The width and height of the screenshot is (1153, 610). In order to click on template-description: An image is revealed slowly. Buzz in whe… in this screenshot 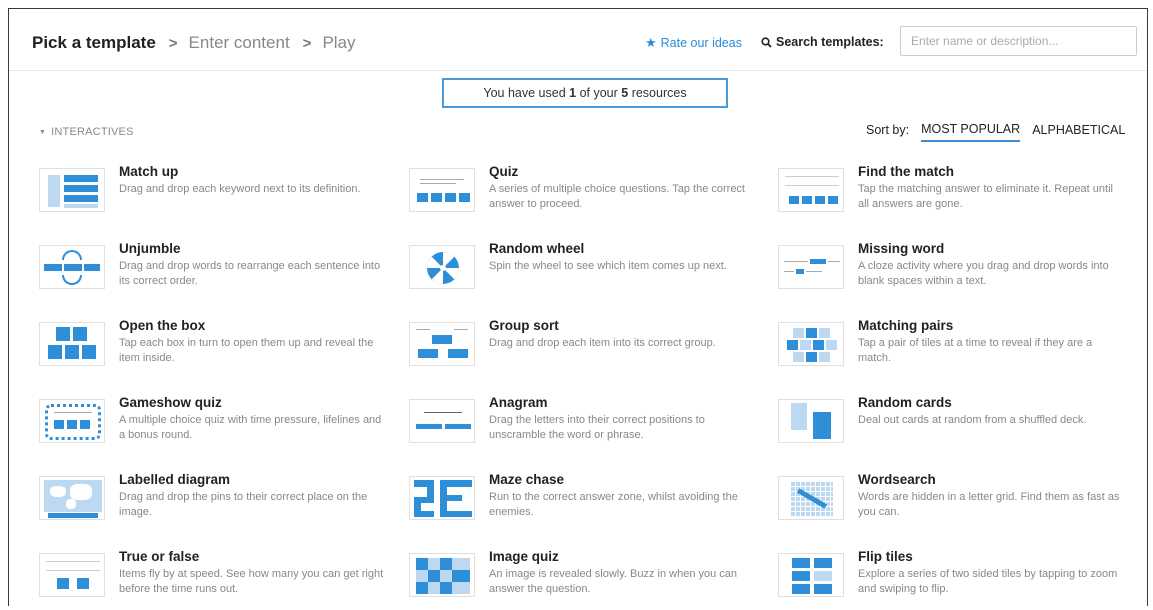, I will do `click(613, 581)`.